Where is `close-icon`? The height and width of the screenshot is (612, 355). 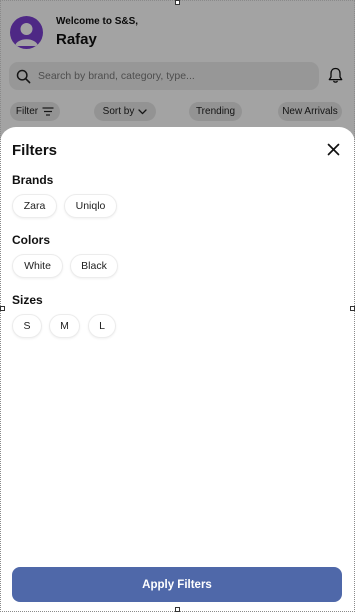
close-icon is located at coordinates (333, 149).